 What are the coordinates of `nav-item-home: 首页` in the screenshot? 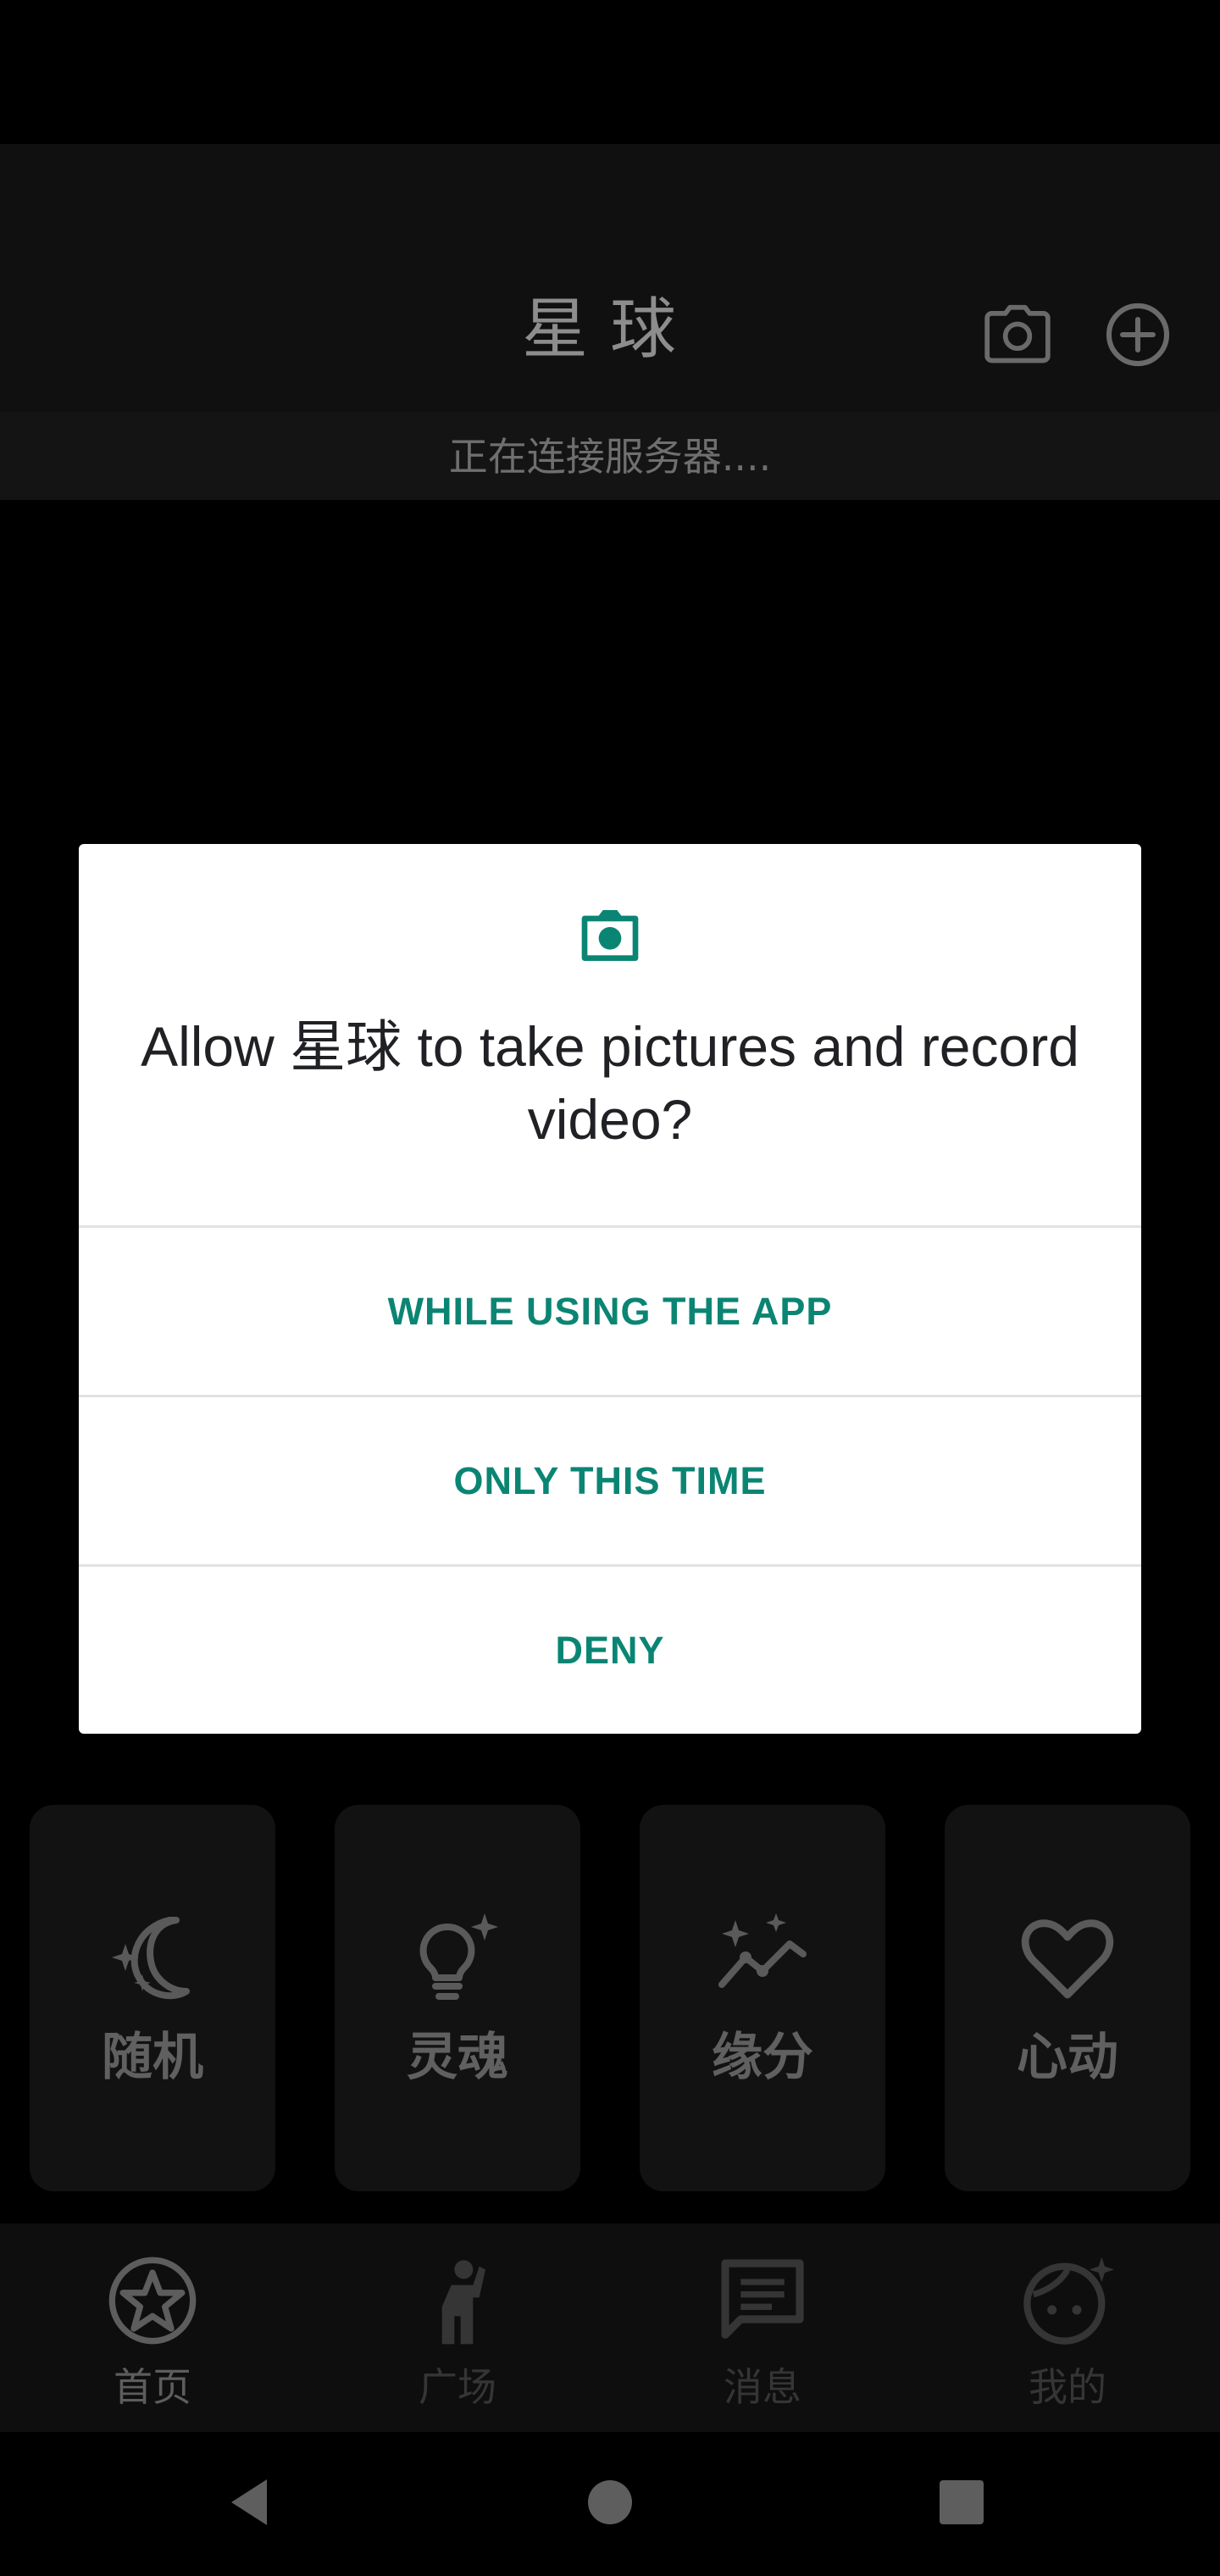 It's located at (152, 2327).